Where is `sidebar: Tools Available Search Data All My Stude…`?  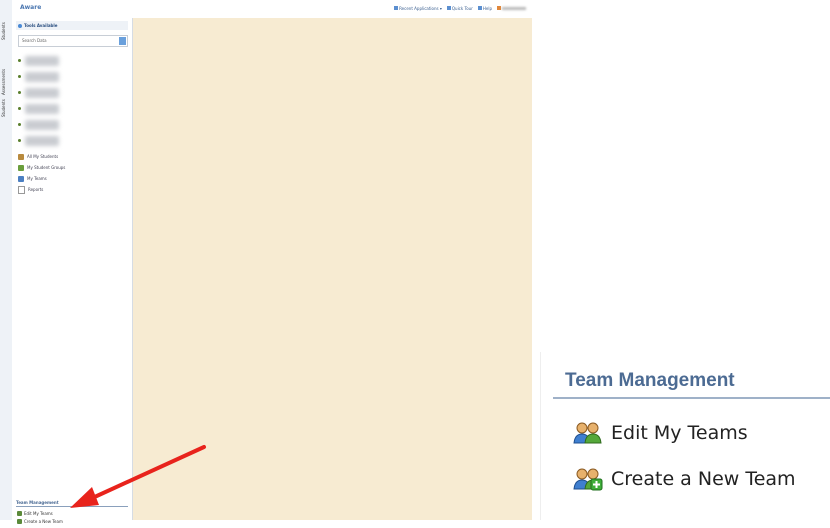 sidebar: Tools Available Search Data All My Stude… is located at coordinates (72, 271).